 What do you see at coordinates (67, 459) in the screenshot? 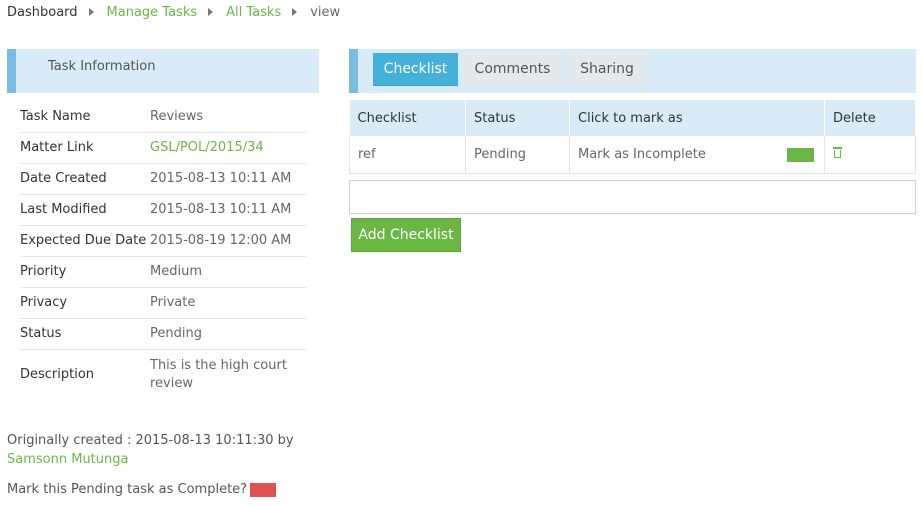
I see `creator-link: Samsonn Mutunga` at bounding box center [67, 459].